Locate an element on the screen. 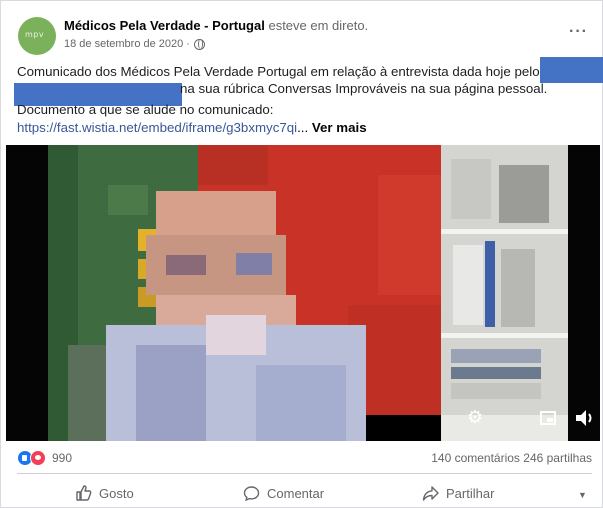 The width and height of the screenshot is (603, 508). like-button: Gosto is located at coordinates (104, 493).